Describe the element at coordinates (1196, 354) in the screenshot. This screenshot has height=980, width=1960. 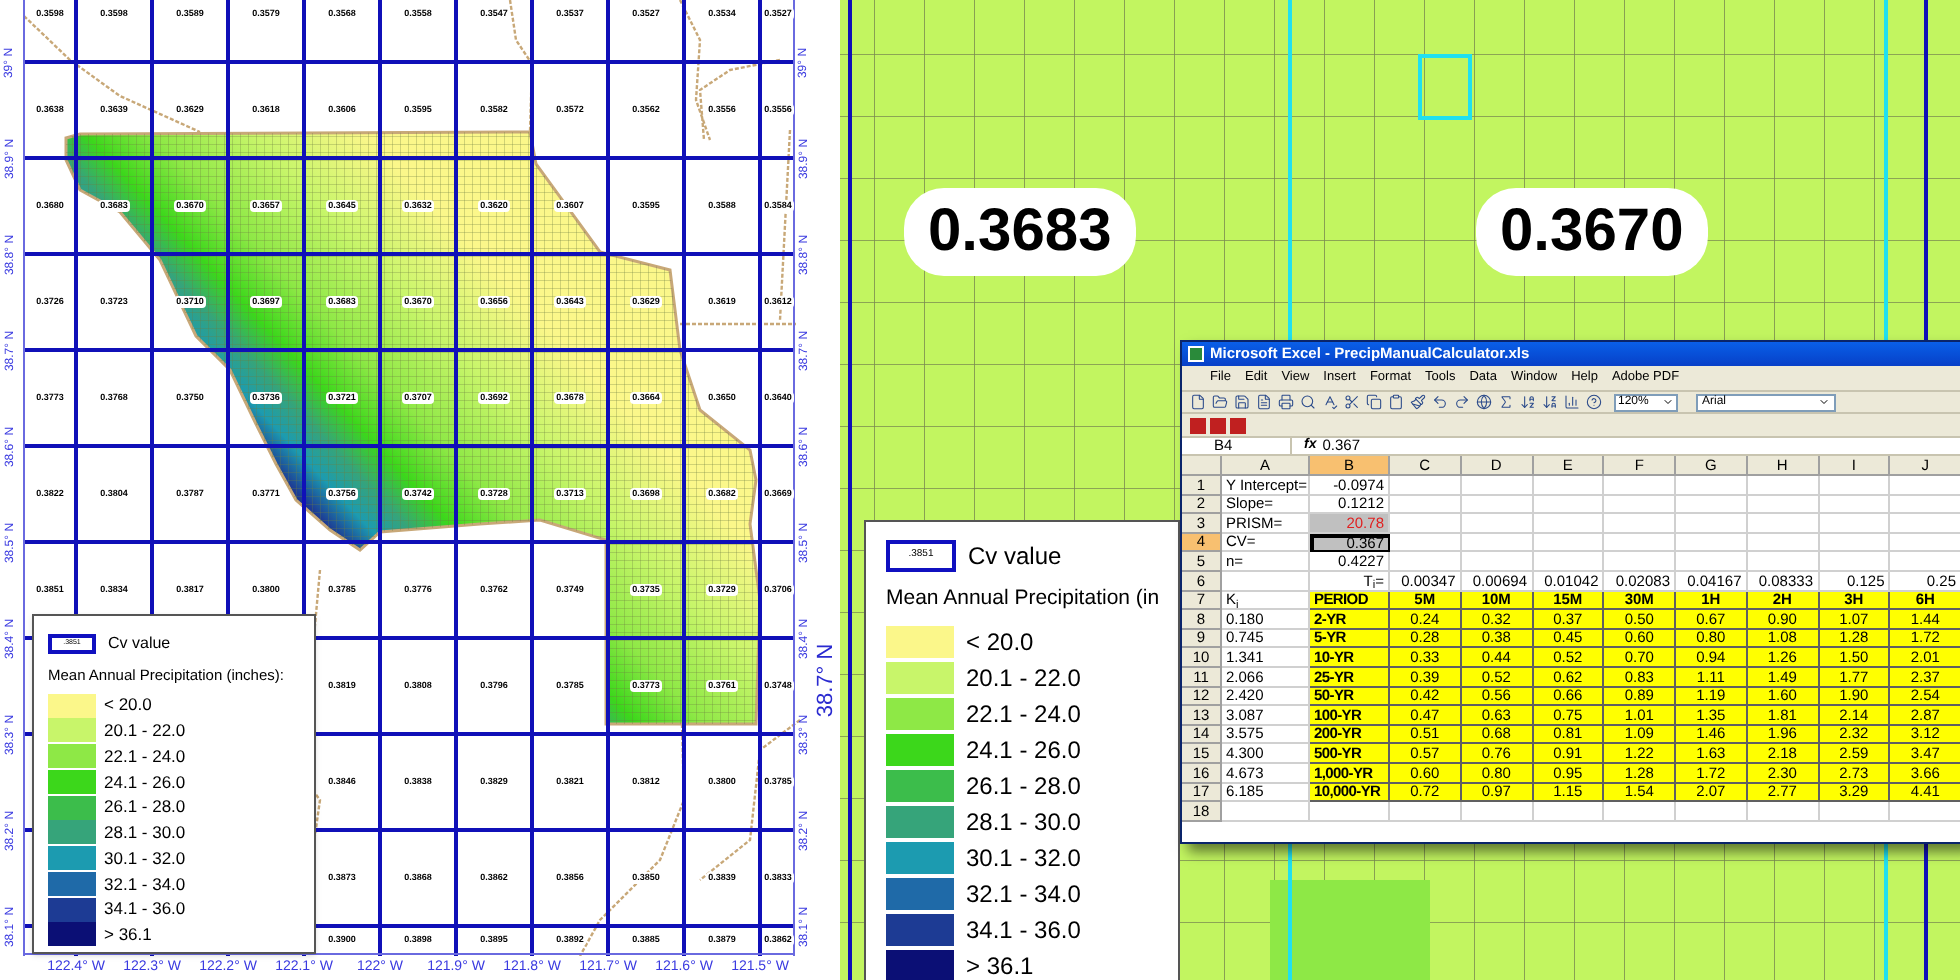
I see `spreadsheet-app-icon` at that location.